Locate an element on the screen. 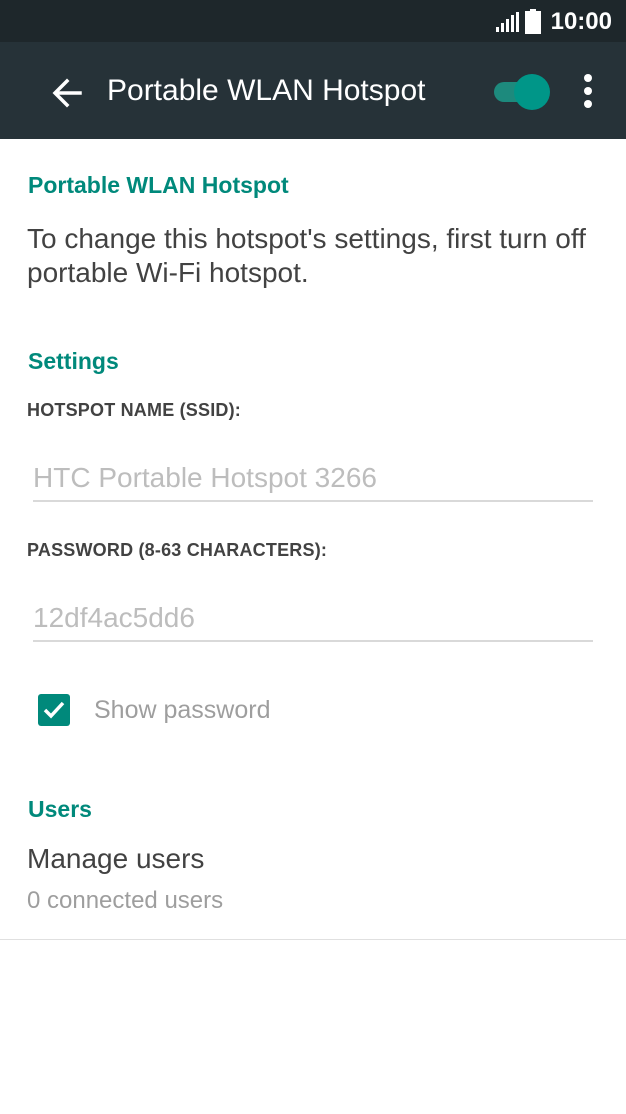 The image size is (626, 1114). show-password-checkbox is located at coordinates (54, 710).